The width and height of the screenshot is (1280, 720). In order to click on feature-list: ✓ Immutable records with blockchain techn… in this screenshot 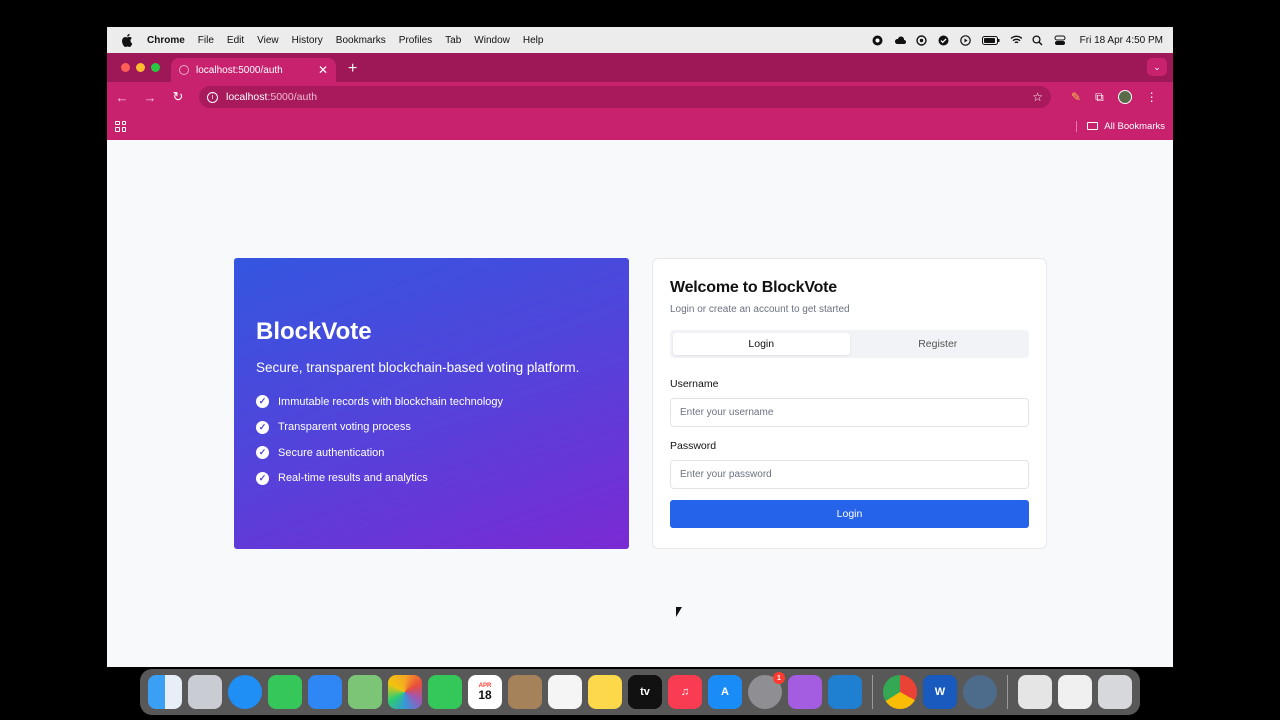, I will do `click(431, 440)`.